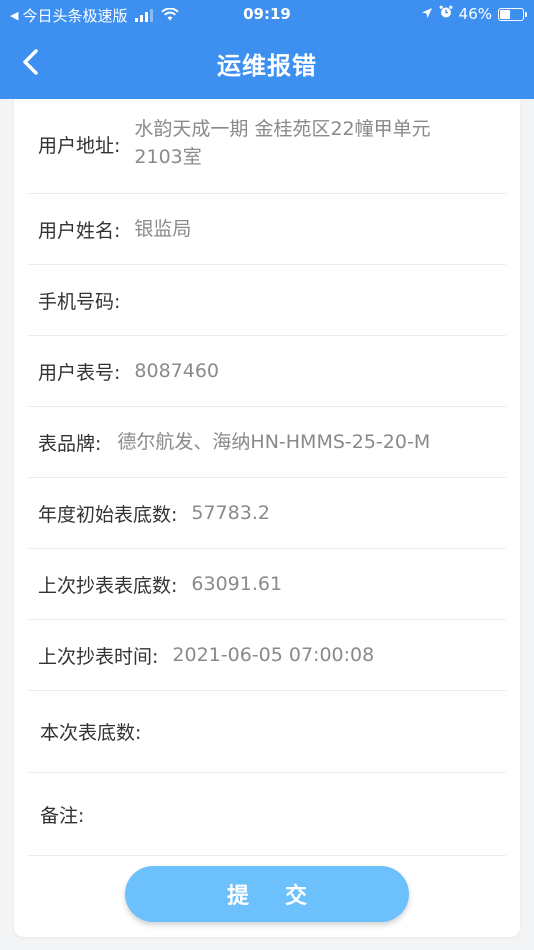 This screenshot has height=950, width=534. Describe the element at coordinates (168, 157) in the screenshot. I see `address-line-2: 2103室` at that location.